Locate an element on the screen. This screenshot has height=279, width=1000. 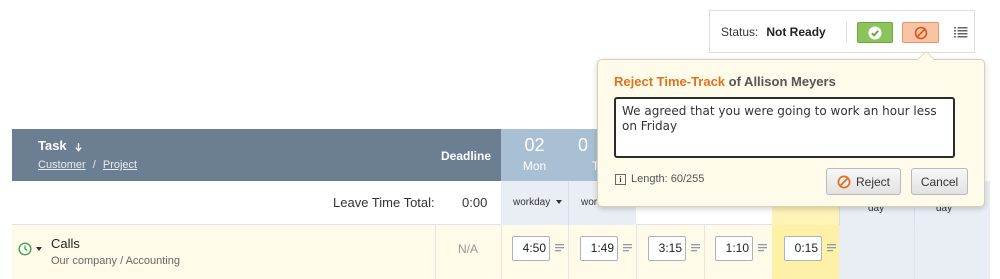
column-task-header: Task is located at coordinates (60, 145).